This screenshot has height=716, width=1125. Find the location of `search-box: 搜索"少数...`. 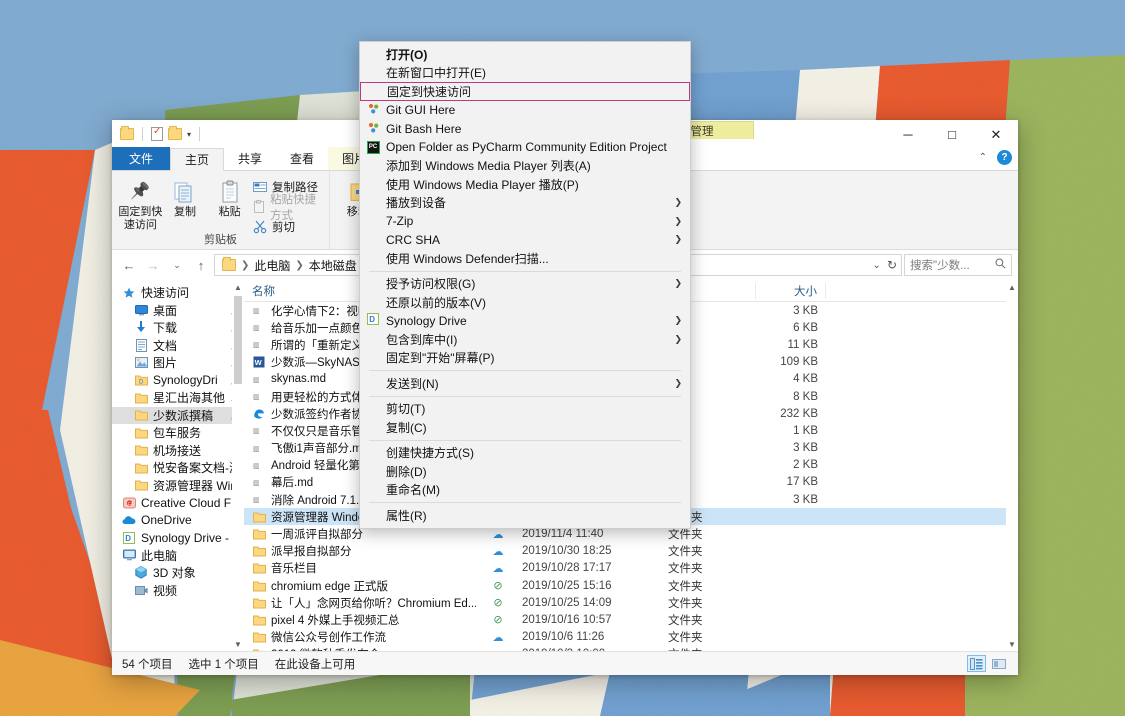

search-box: 搜索"少数... is located at coordinates (958, 265).